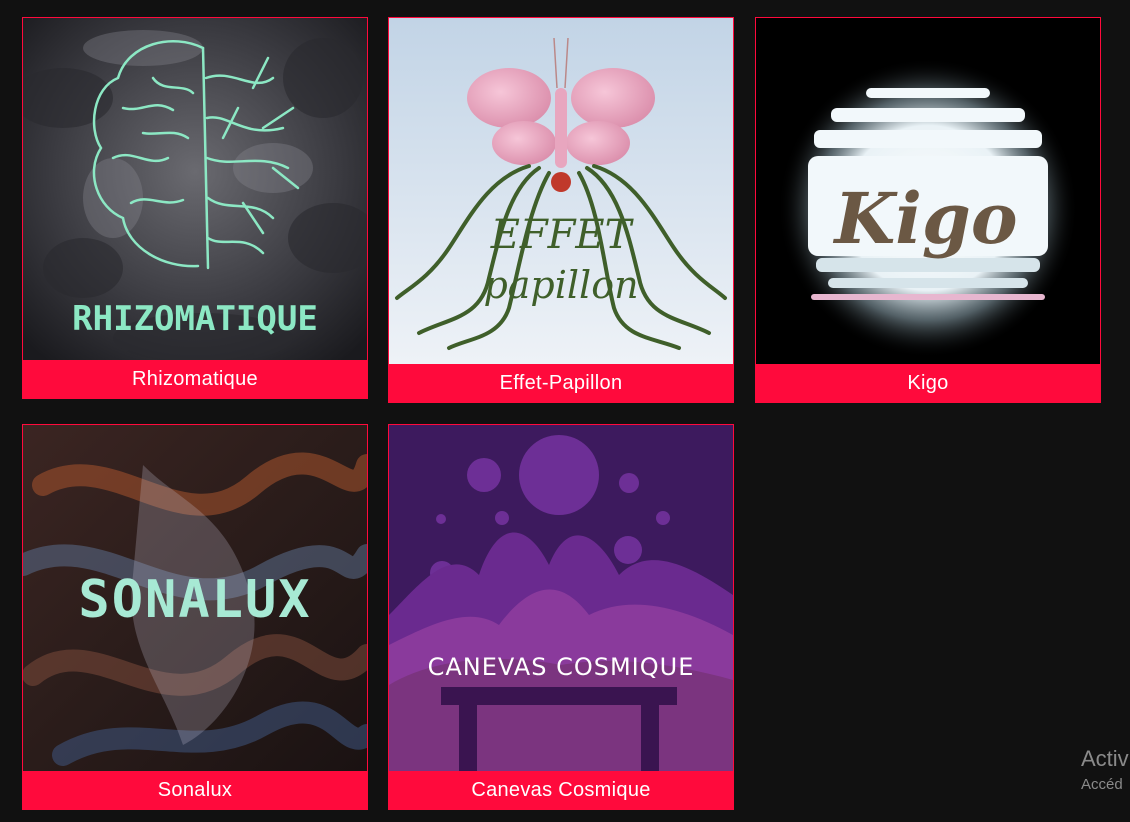 The height and width of the screenshot is (822, 1130). What do you see at coordinates (924, 218) in the screenshot?
I see `art-title-kigo: Kigo` at bounding box center [924, 218].